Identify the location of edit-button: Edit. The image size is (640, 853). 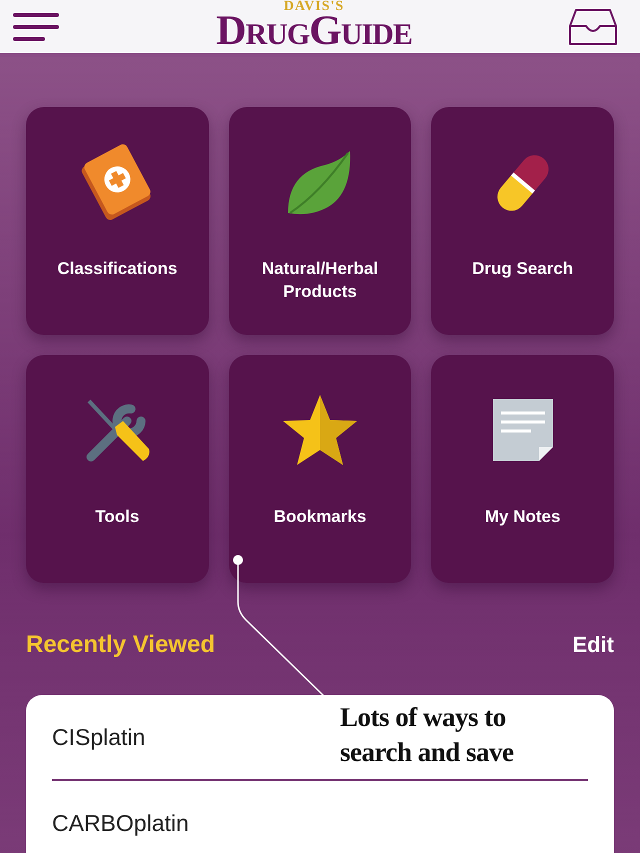
(593, 645).